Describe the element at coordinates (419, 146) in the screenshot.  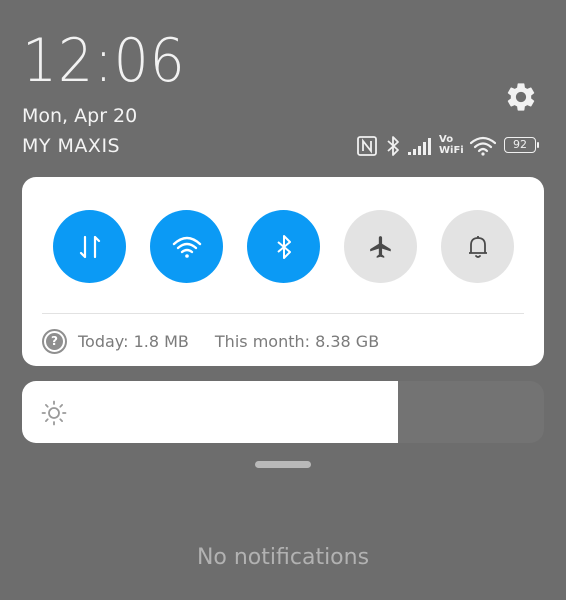
I see `signal-icon` at that location.